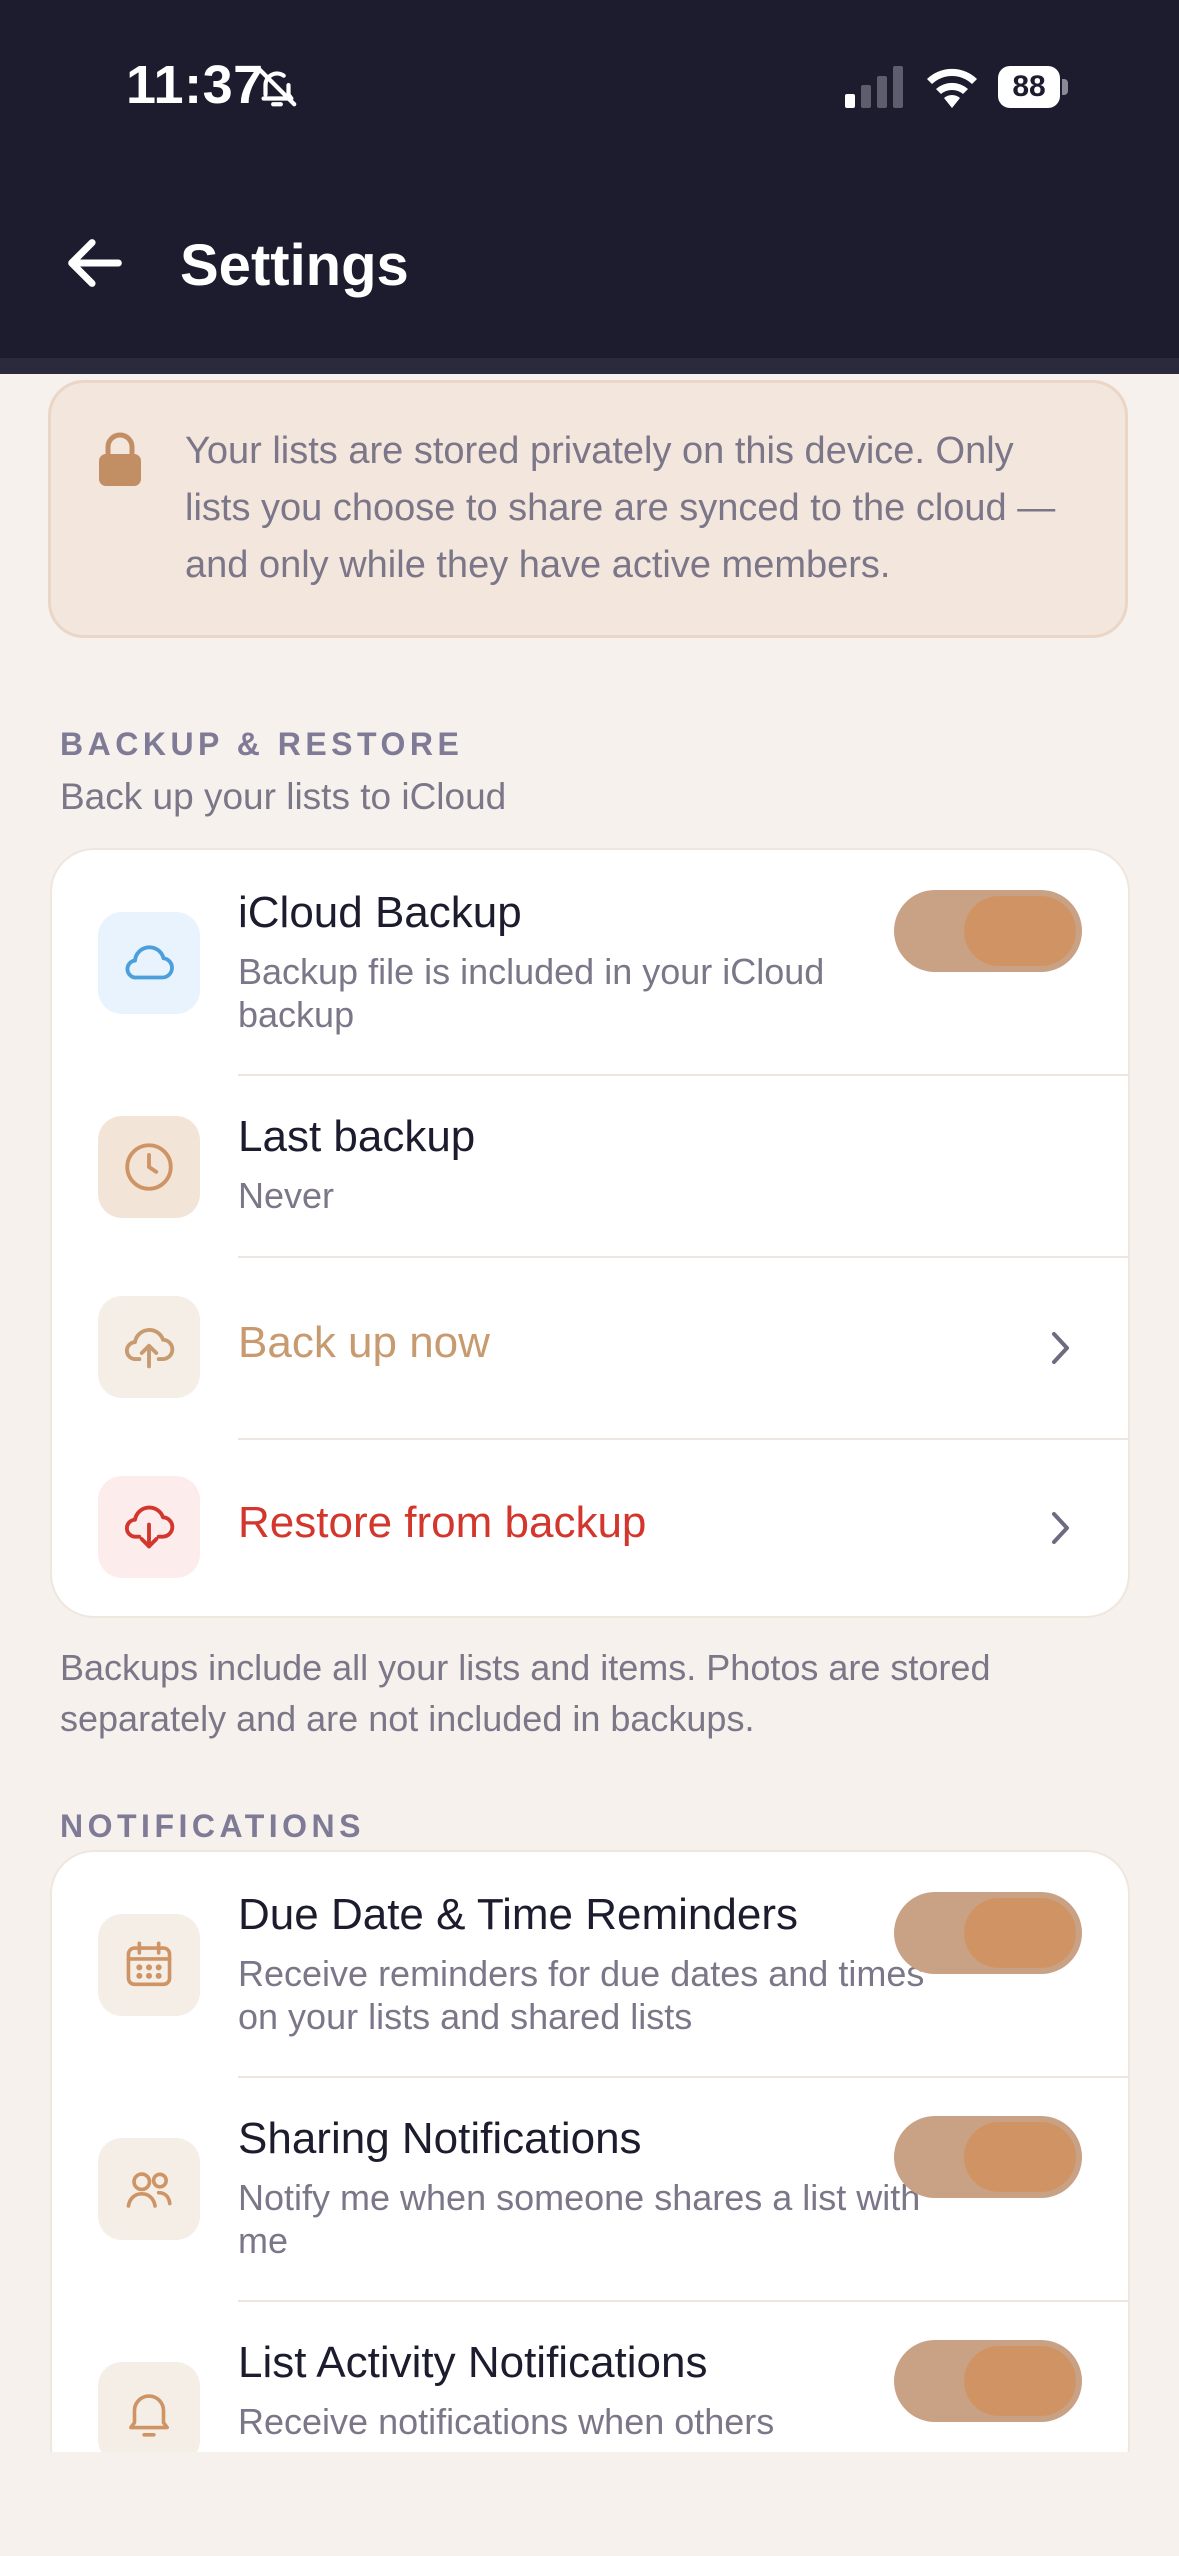 Image resolution: width=1179 pixels, height=2556 pixels. What do you see at coordinates (988, 931) in the screenshot?
I see `icloud-backup-toggle` at bounding box center [988, 931].